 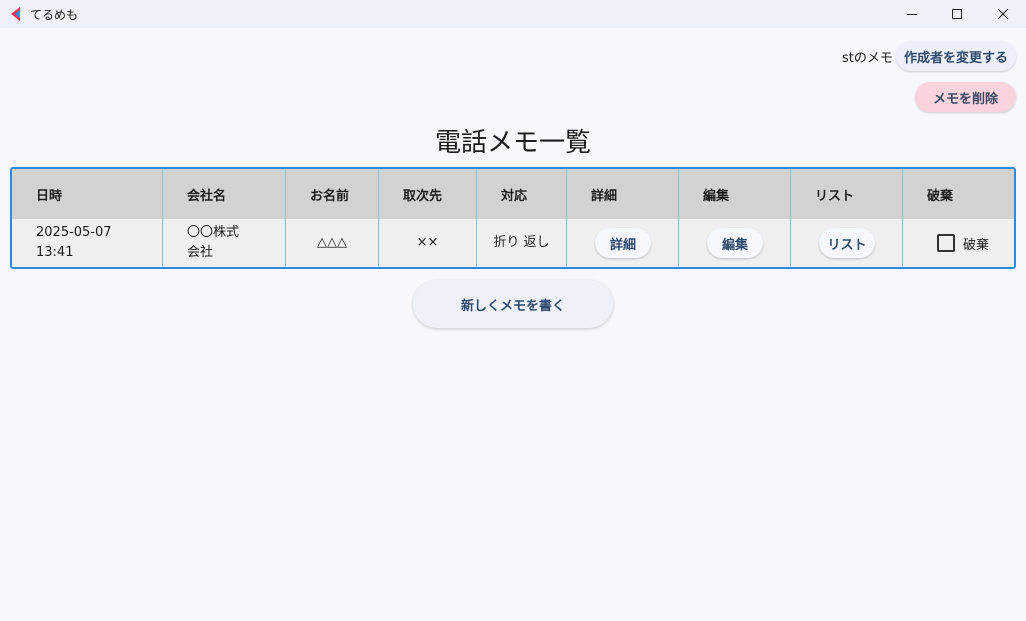 I want to click on column-header-details: 詳細, so click(x=622, y=194).